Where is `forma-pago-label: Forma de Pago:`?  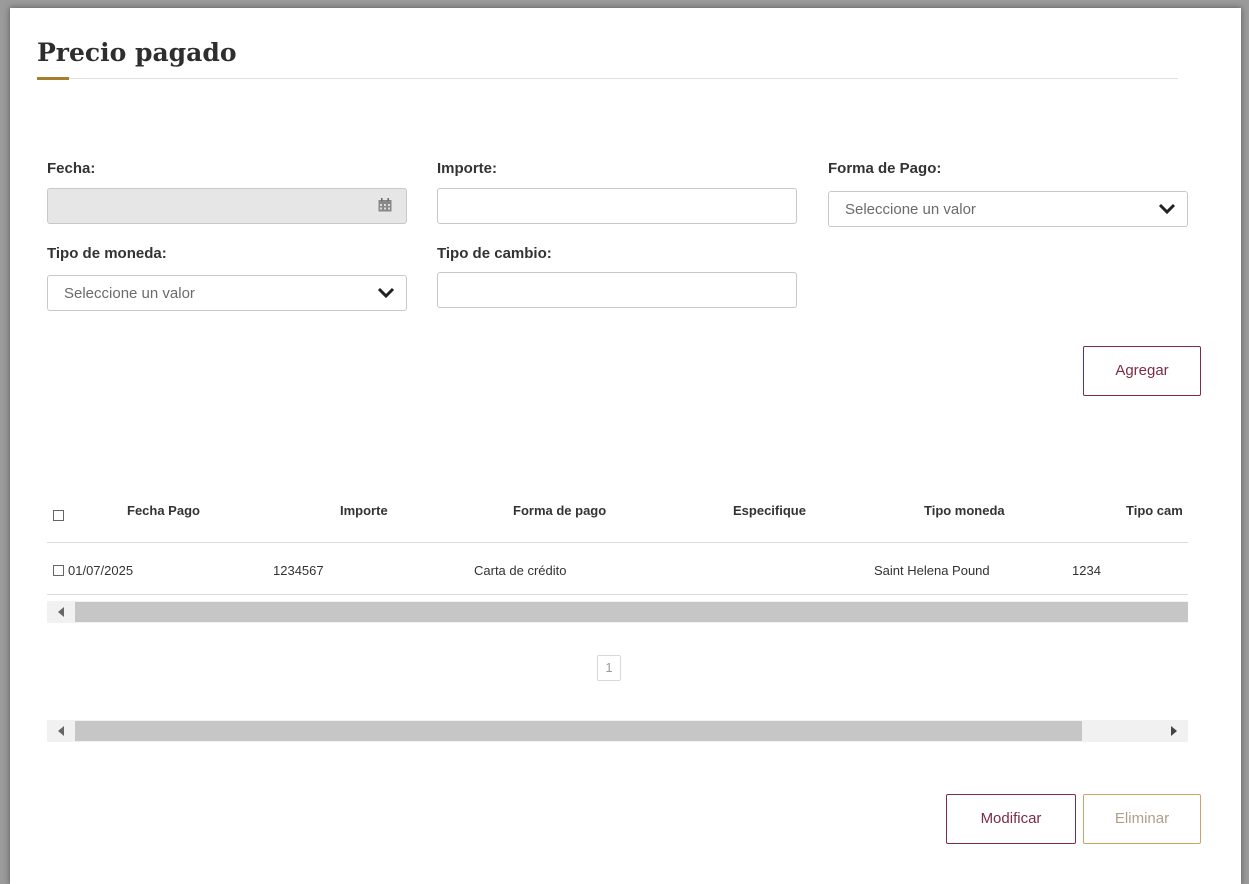
forma-pago-label: Forma de Pago: is located at coordinates (885, 168).